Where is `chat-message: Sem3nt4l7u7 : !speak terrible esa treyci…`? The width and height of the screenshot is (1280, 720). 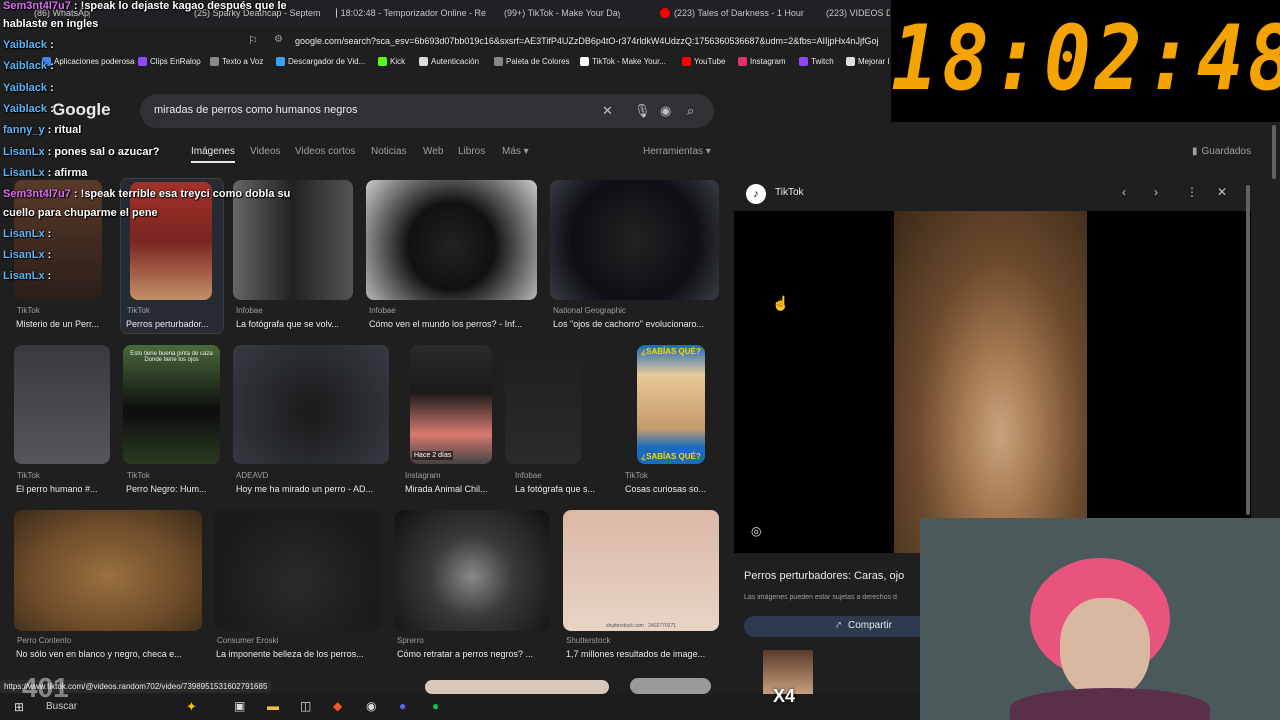 chat-message: Sem3nt4l7u7 : !speak terrible esa treyci… is located at coordinates (147, 194).